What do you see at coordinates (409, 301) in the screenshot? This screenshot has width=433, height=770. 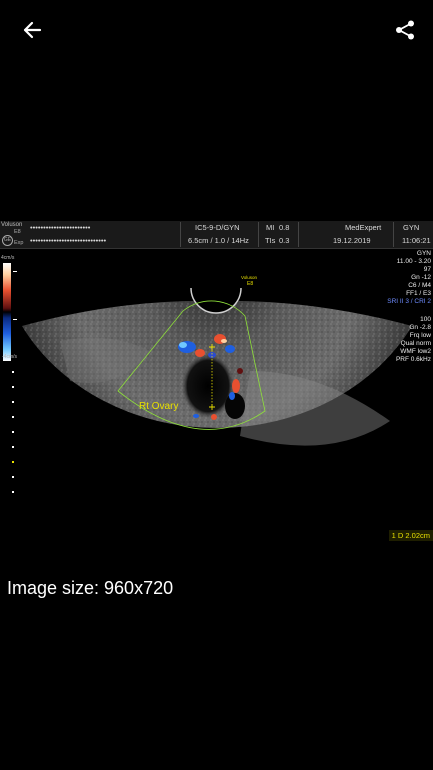 I see `param-sri-cri: SRI II 3 / CRI 2` at bounding box center [409, 301].